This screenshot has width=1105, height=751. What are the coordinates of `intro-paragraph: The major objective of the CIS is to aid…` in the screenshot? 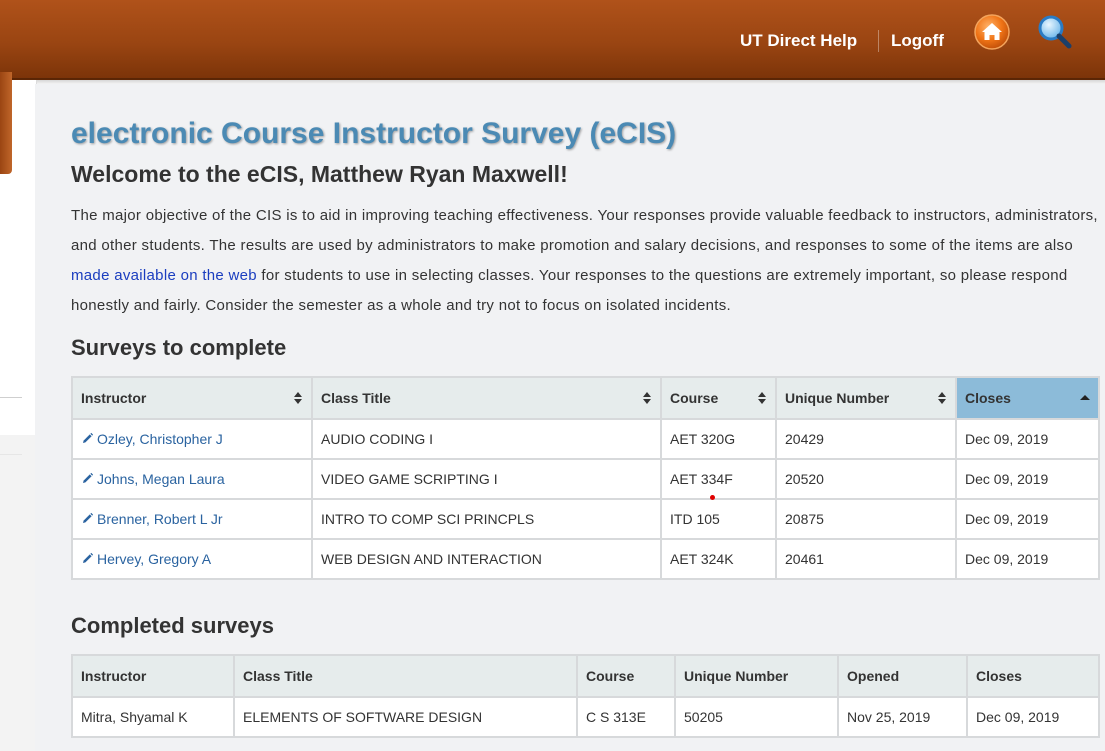 It's located at (586, 261).